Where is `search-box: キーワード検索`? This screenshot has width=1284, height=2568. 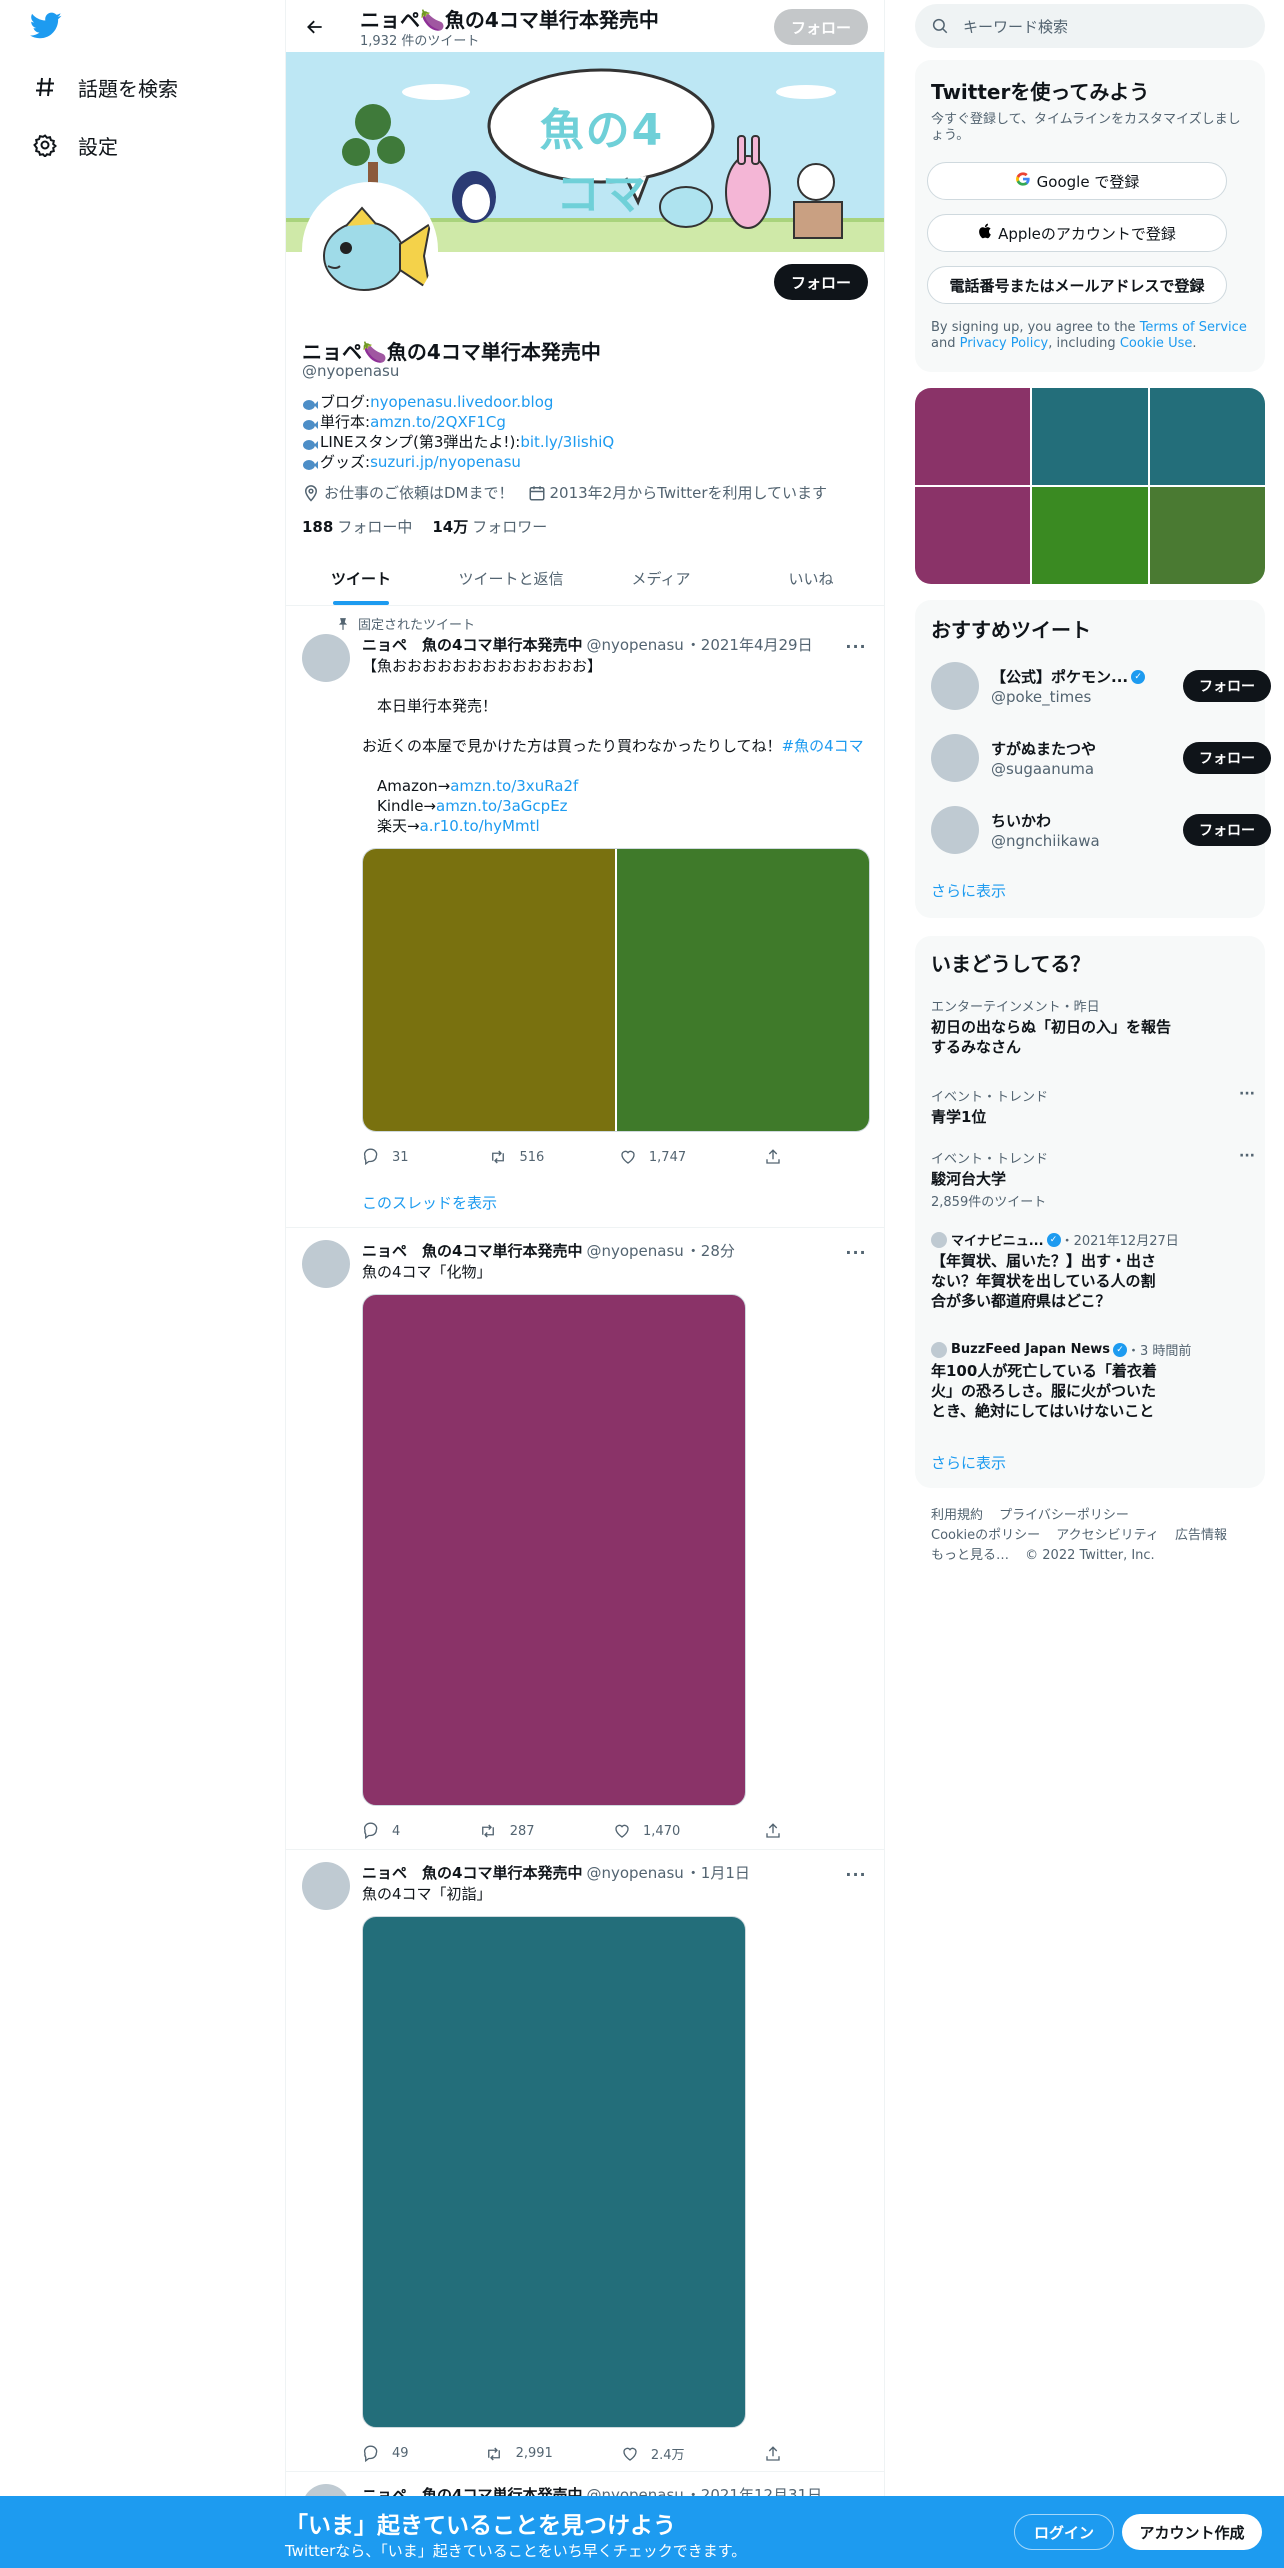
search-box: キーワード検索 is located at coordinates (1090, 26).